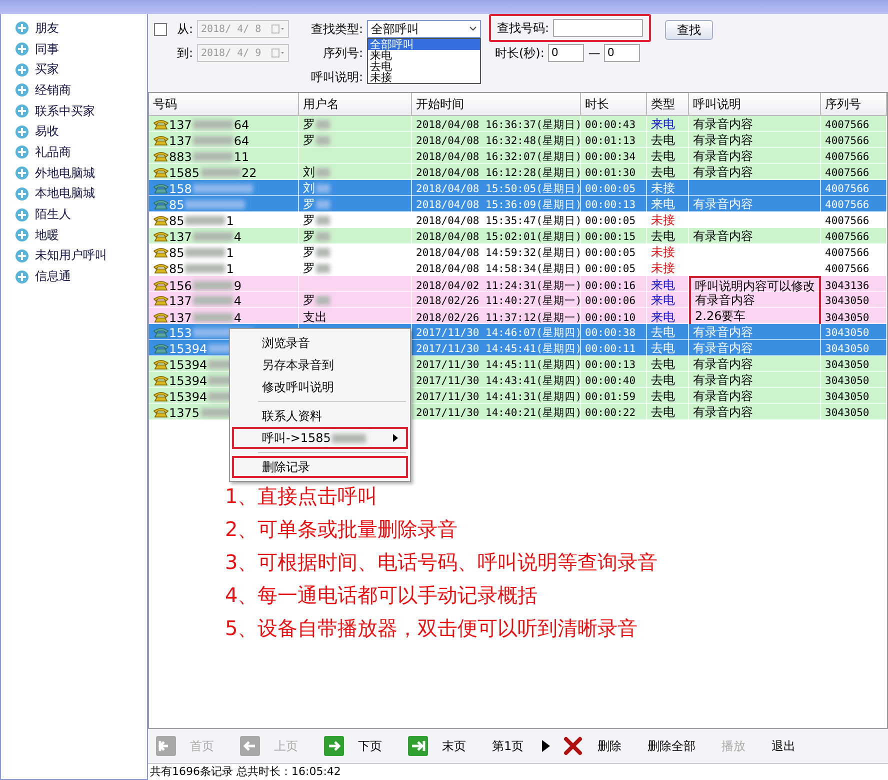 Image resolution: width=888 pixels, height=780 pixels. Describe the element at coordinates (518, 236) in the screenshot. I see `table-row: 137 4 罗 2018/04/08 15:02:01(星期日) 00:00:15 去电 有录音内容 4007566` at that location.